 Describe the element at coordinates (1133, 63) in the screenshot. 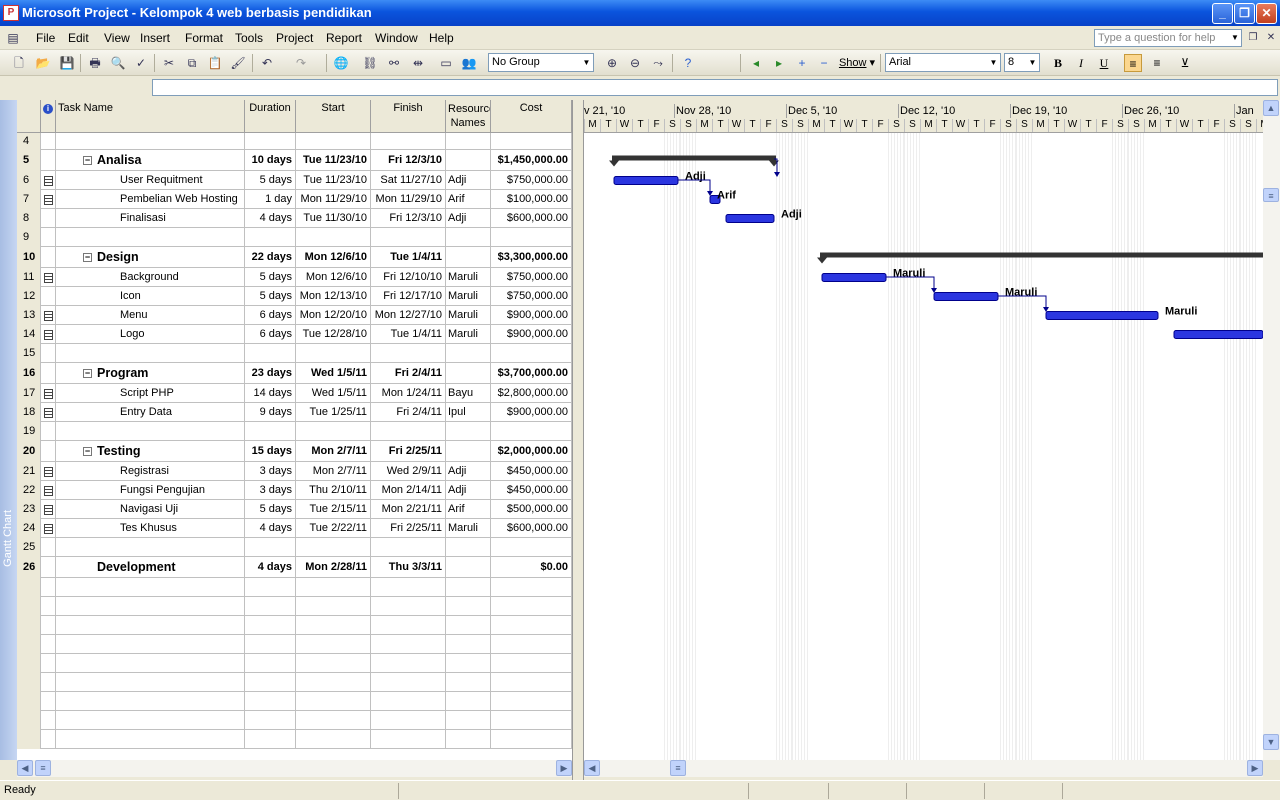

I see `align-left-icon: ≡` at that location.